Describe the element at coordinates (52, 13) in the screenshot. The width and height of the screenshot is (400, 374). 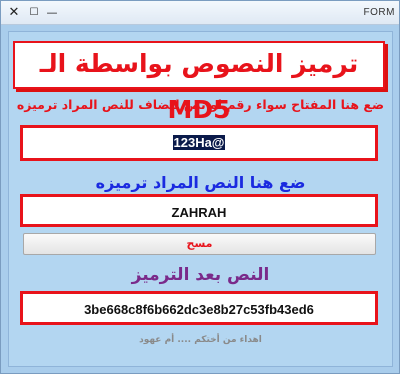
I see `minimize-icon: —` at that location.